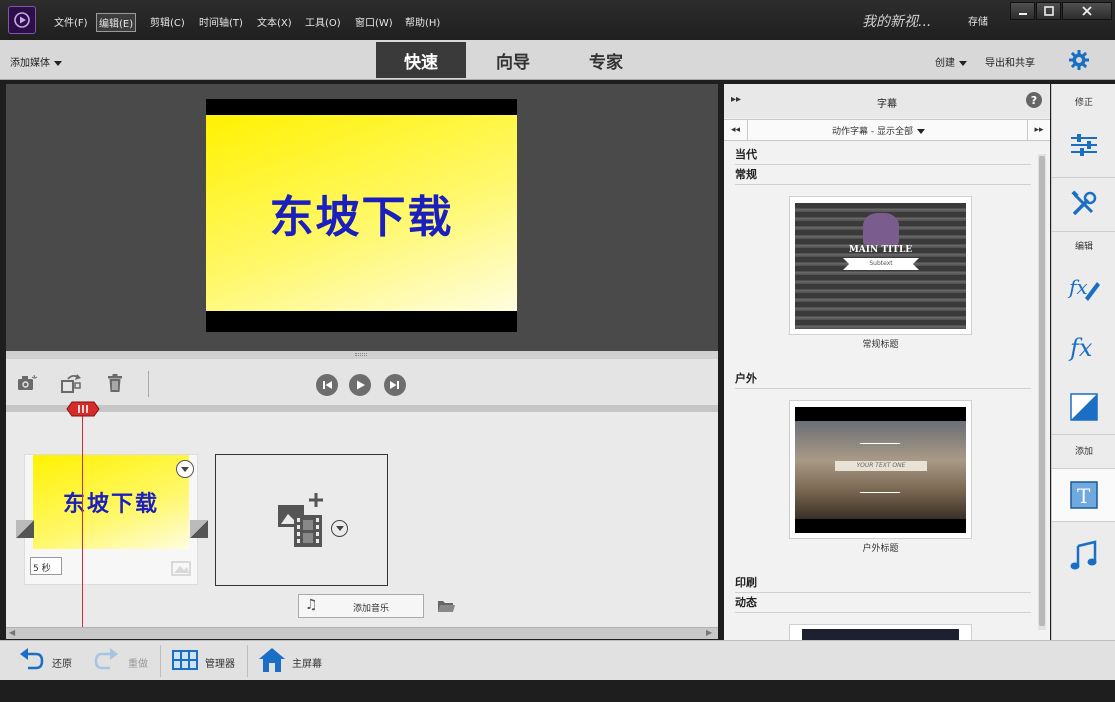  Describe the element at coordinates (1034, 100) in the screenshot. I see `help-icon: ?` at that location.